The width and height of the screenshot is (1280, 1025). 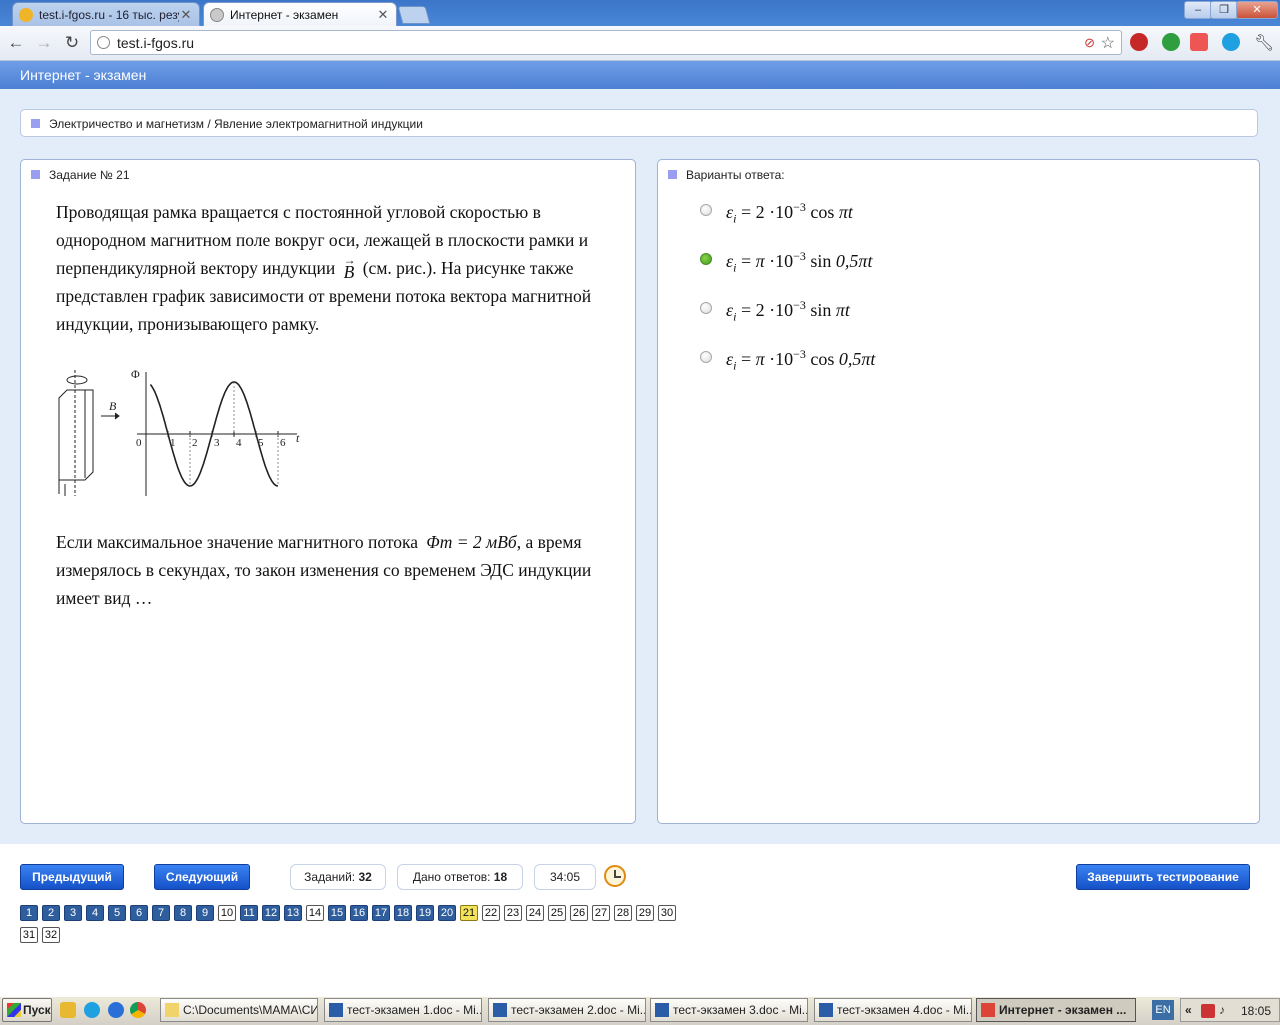 What do you see at coordinates (667, 913) in the screenshot?
I see `question-nav-30: 30` at bounding box center [667, 913].